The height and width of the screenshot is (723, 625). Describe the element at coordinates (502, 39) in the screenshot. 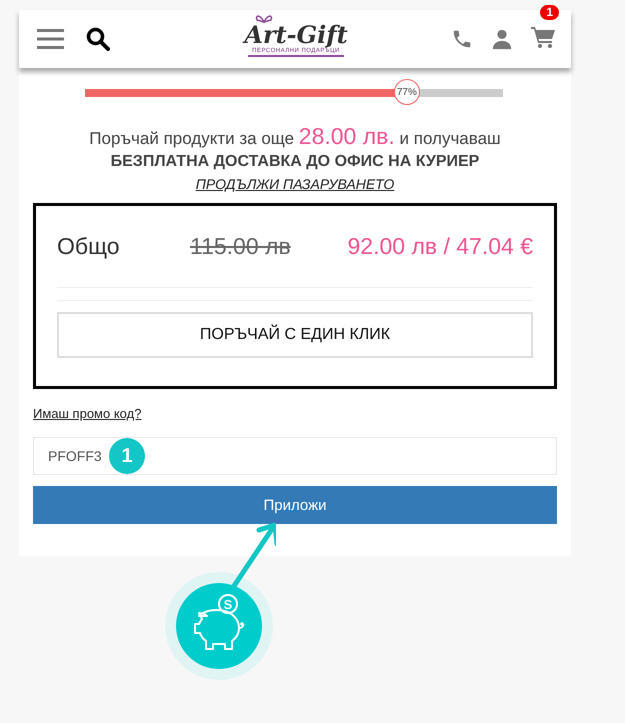

I see `user-icon` at that location.